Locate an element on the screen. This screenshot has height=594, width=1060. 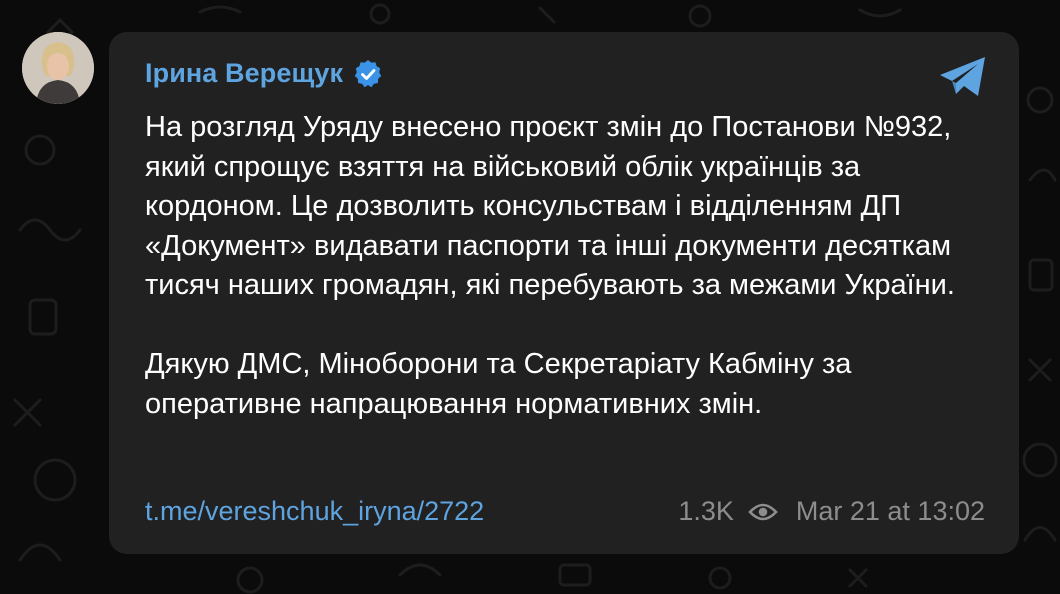
post-link: t.me/vereshchuk_iryna/2722 is located at coordinates (314, 511).